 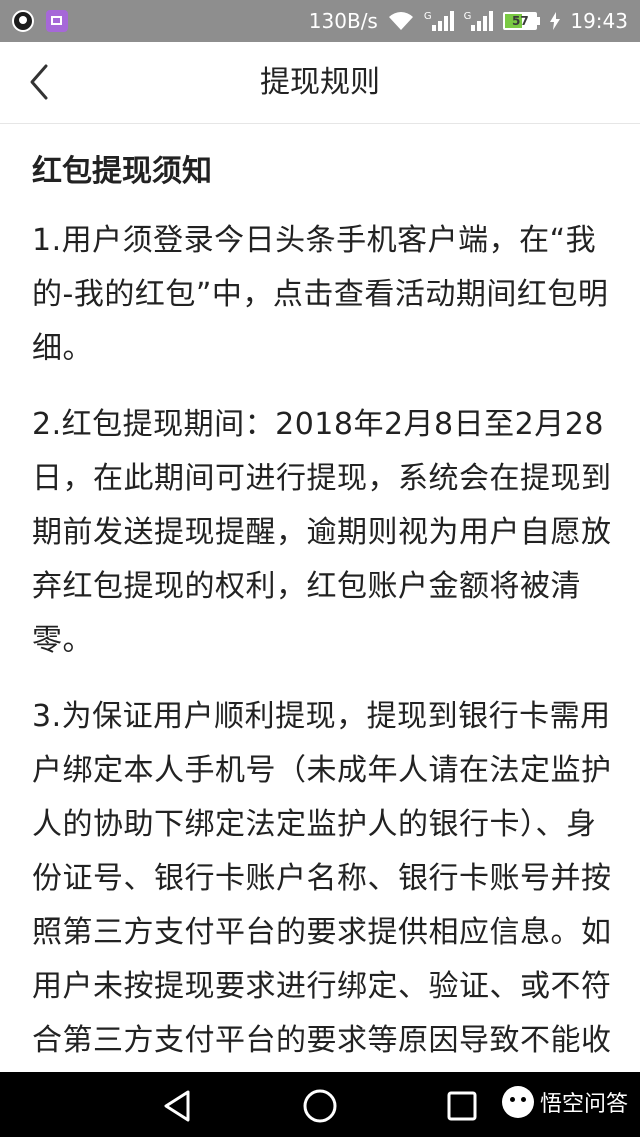 I want to click on battery-level: 57, so click(x=520, y=21).